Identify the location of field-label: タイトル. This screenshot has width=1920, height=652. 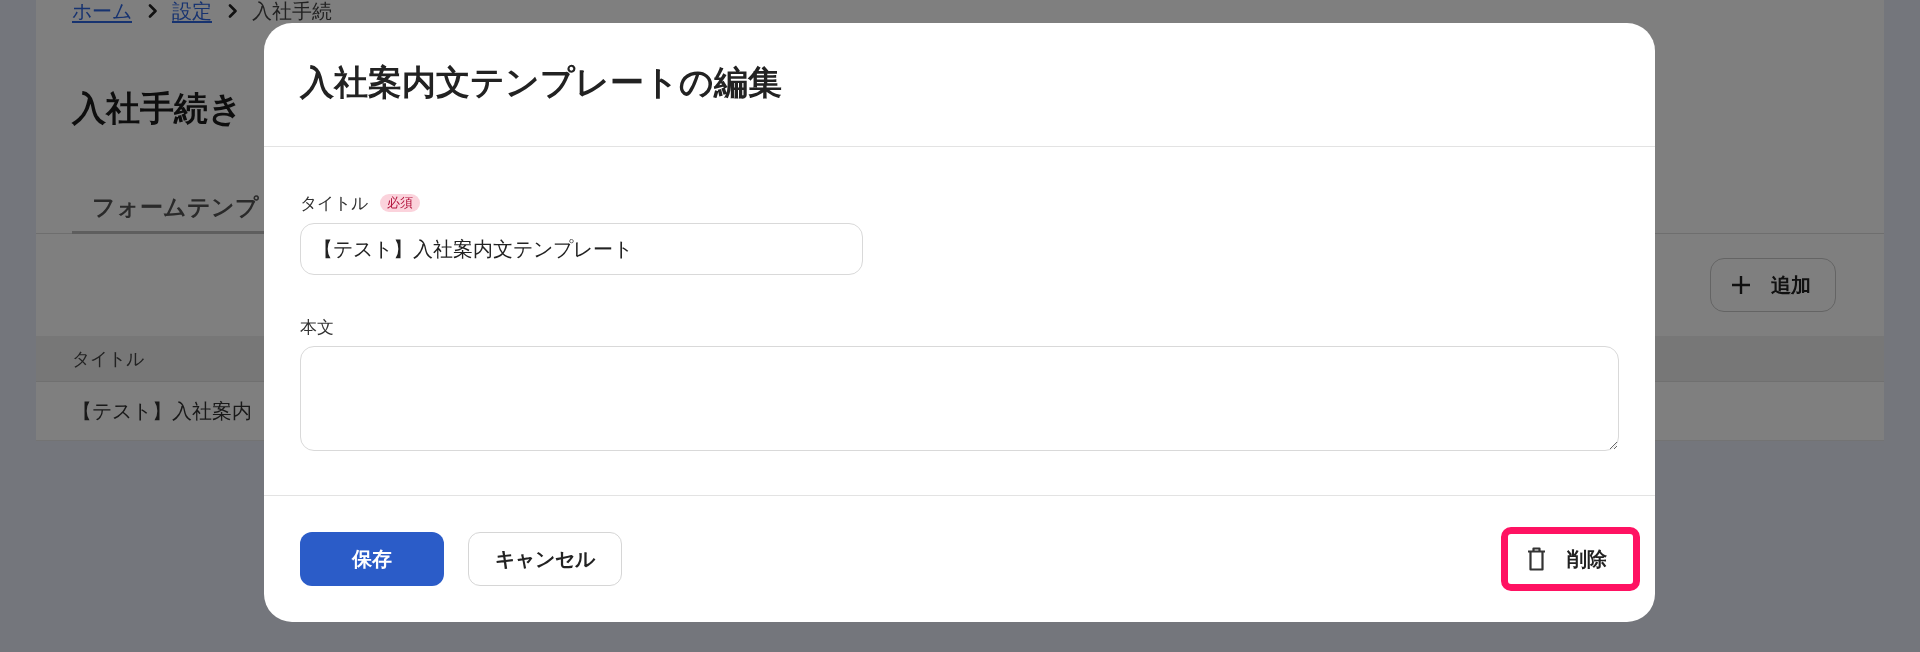
(334, 203).